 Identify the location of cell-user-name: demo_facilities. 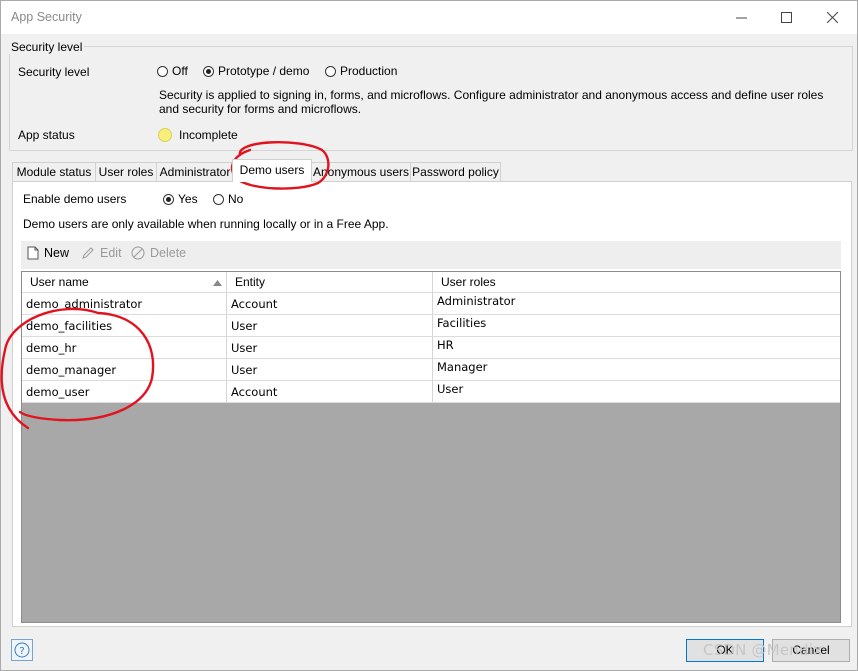
(124, 325).